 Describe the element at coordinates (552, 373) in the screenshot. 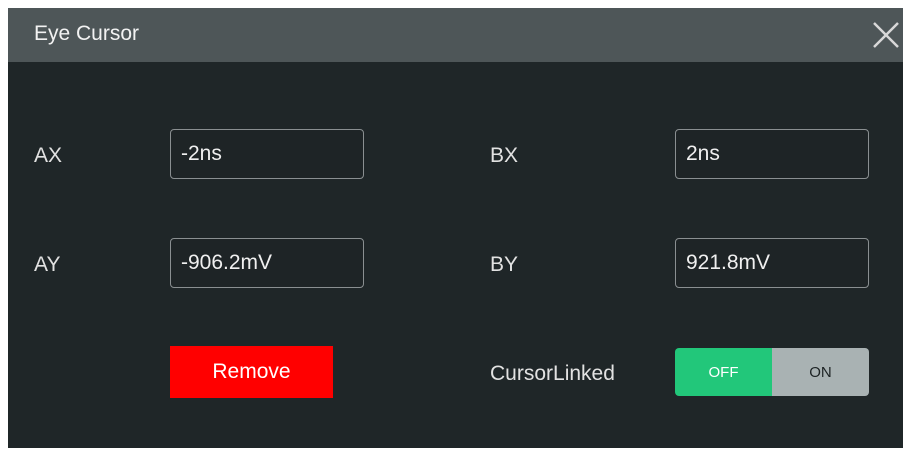

I see `cursor-linked-label: CursorLinked` at that location.